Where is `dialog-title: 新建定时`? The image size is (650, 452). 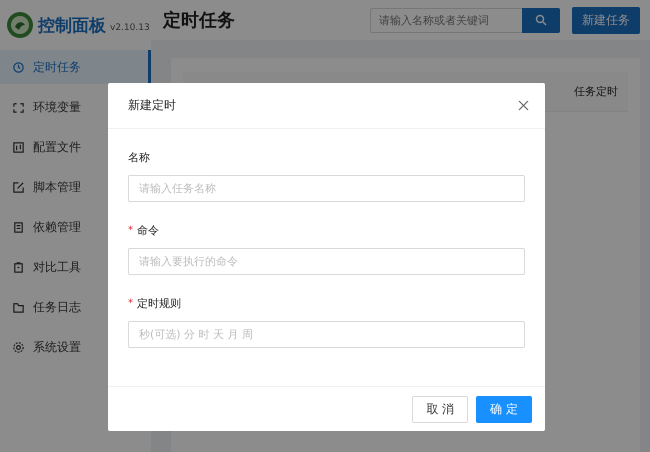 dialog-title: 新建定时 is located at coordinates (152, 105).